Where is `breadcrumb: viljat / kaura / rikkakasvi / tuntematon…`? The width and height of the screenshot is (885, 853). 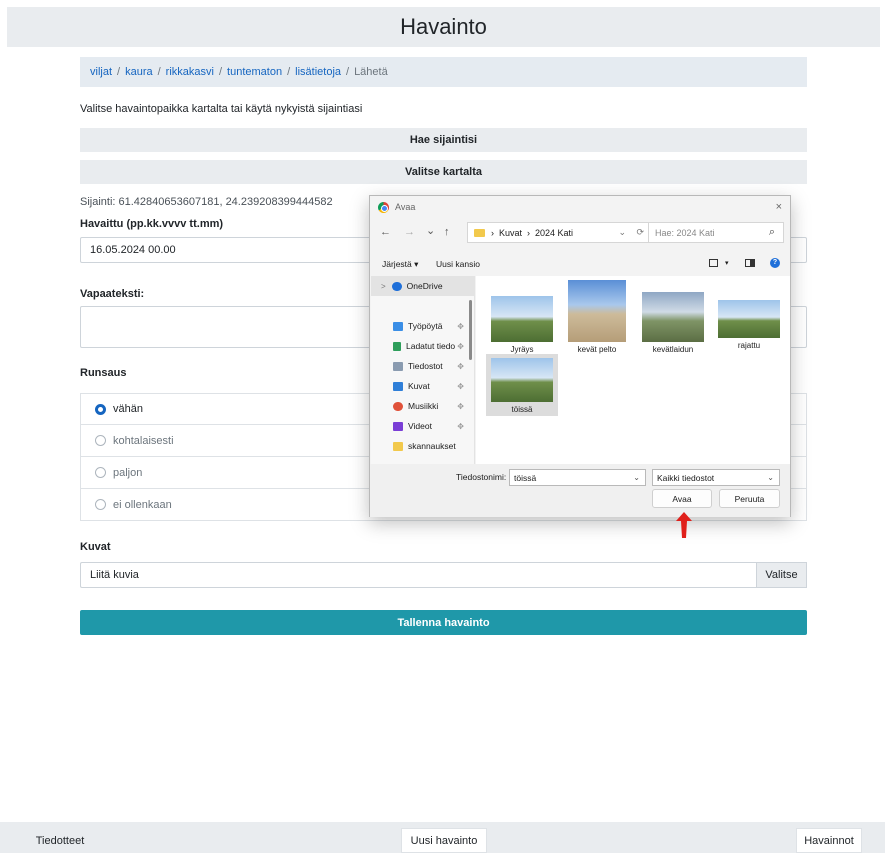 breadcrumb: viljat / kaura / rikkakasvi / tuntematon… is located at coordinates (443, 72).